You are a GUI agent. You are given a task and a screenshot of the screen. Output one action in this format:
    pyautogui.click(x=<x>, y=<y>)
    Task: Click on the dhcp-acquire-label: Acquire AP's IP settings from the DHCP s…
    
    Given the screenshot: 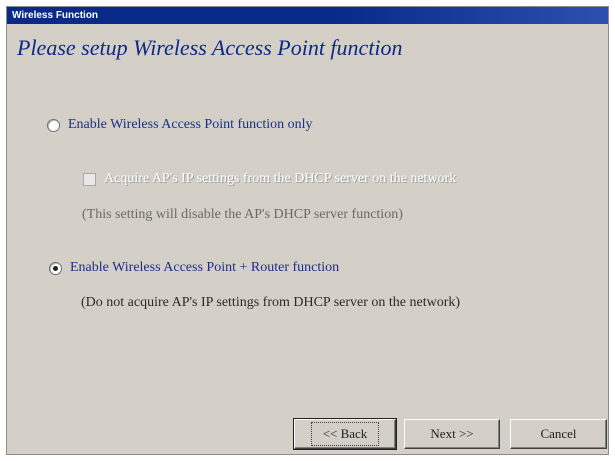 What is the action you would take?
    pyautogui.click(x=280, y=178)
    